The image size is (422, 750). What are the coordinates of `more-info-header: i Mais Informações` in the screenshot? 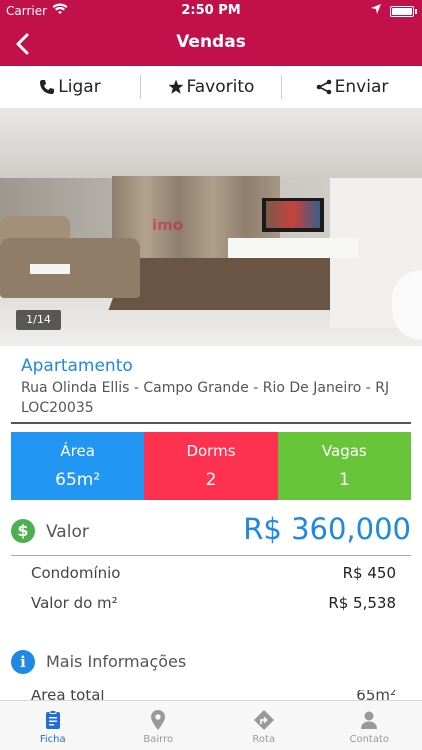 It's located at (211, 662).